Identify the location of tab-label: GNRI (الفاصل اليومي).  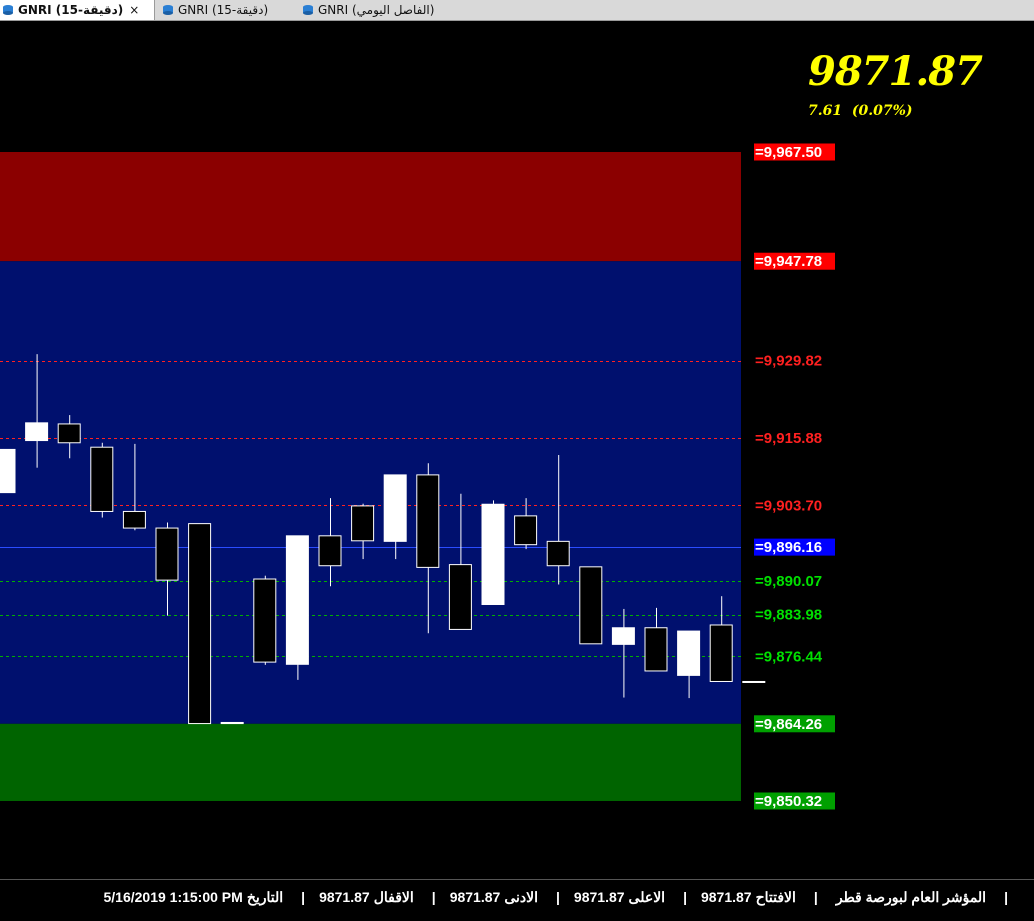
(376, 10).